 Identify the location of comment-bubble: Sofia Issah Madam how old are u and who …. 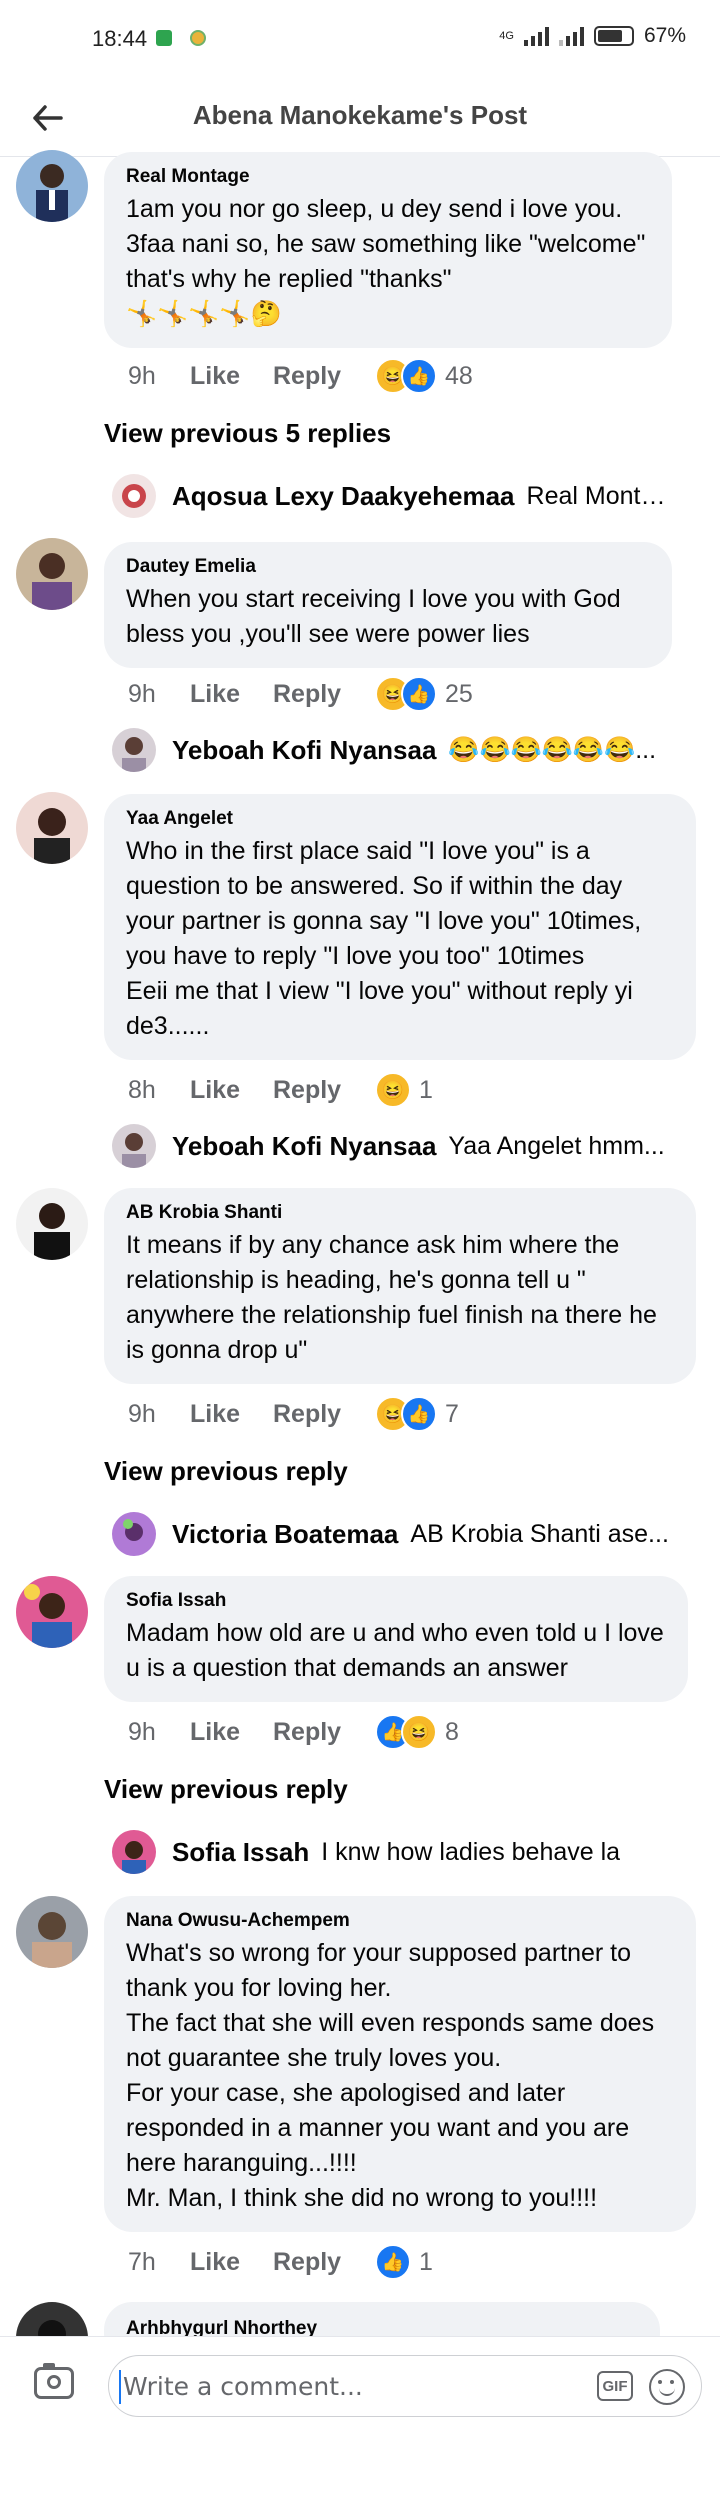
(396, 1639).